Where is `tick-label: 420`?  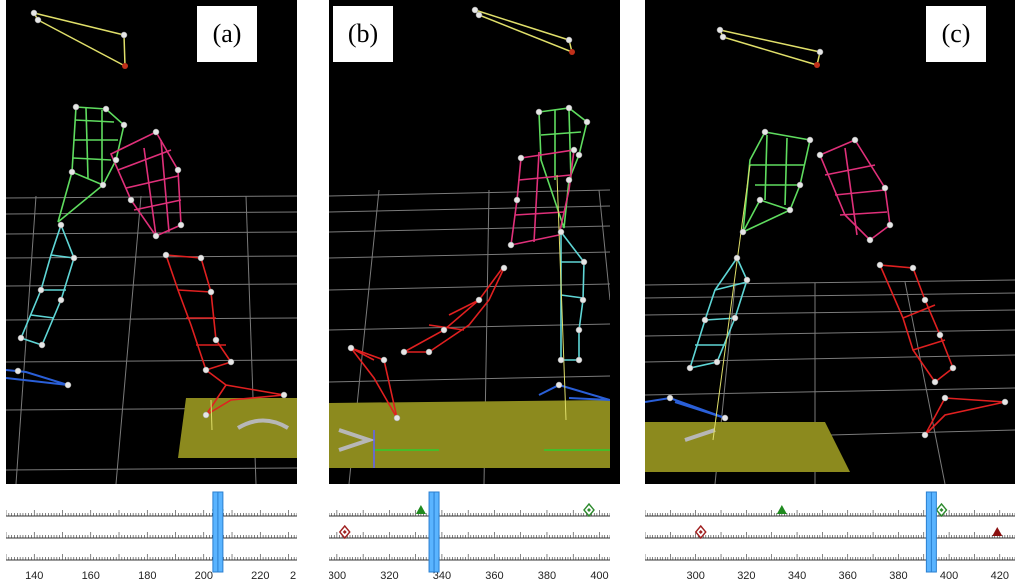
tick-label: 420 is located at coordinates (1000, 576).